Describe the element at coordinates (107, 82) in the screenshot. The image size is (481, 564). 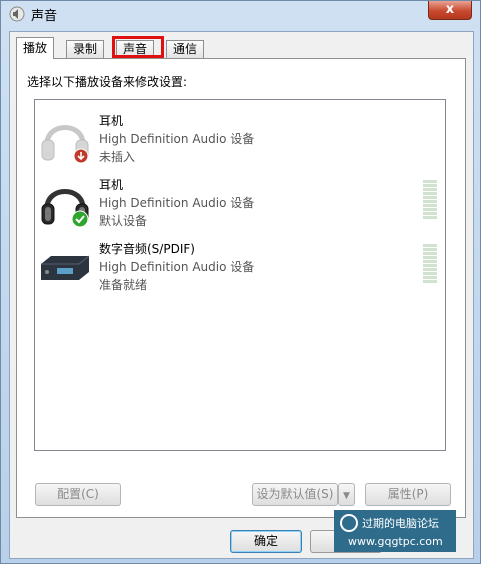
I see `instruction-label: 选择以下播放设备来修改设置:` at that location.